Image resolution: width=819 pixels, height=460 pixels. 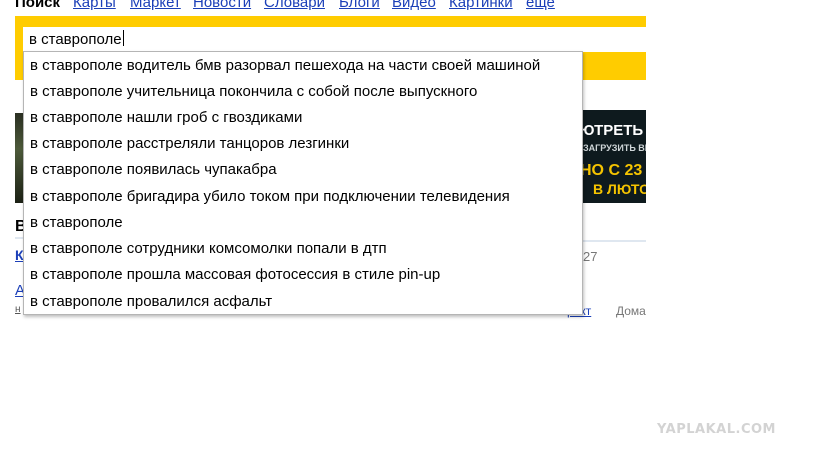 What do you see at coordinates (155, 7) in the screenshot?
I see `nav-link-market: Маркет` at bounding box center [155, 7].